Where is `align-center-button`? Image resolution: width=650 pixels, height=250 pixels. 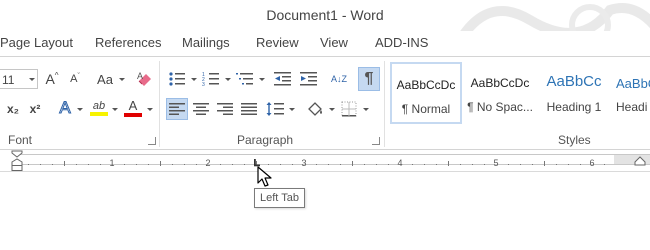 align-center-button is located at coordinates (201, 109).